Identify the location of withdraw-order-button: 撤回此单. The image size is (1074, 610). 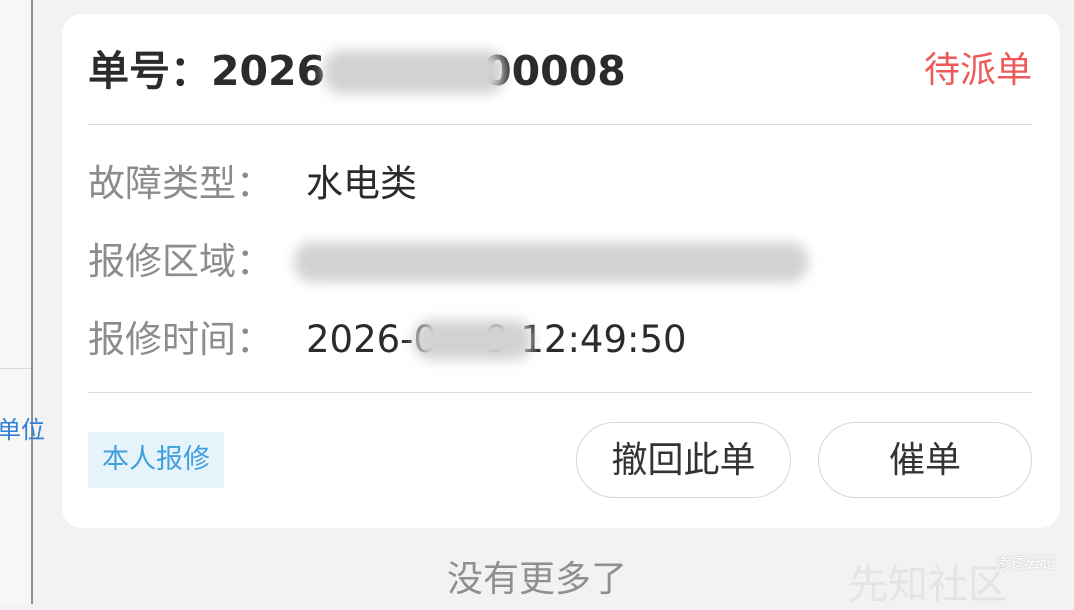
(683, 460).